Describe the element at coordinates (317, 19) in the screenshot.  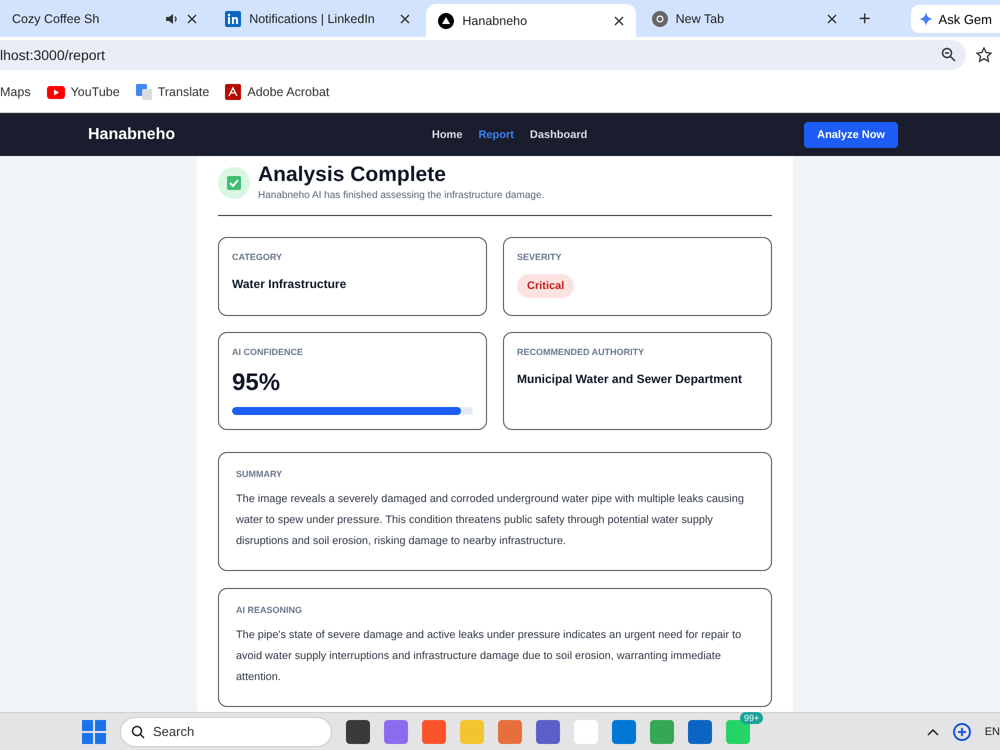
I see `browser-tab: Notifications | LinkedIn` at that location.